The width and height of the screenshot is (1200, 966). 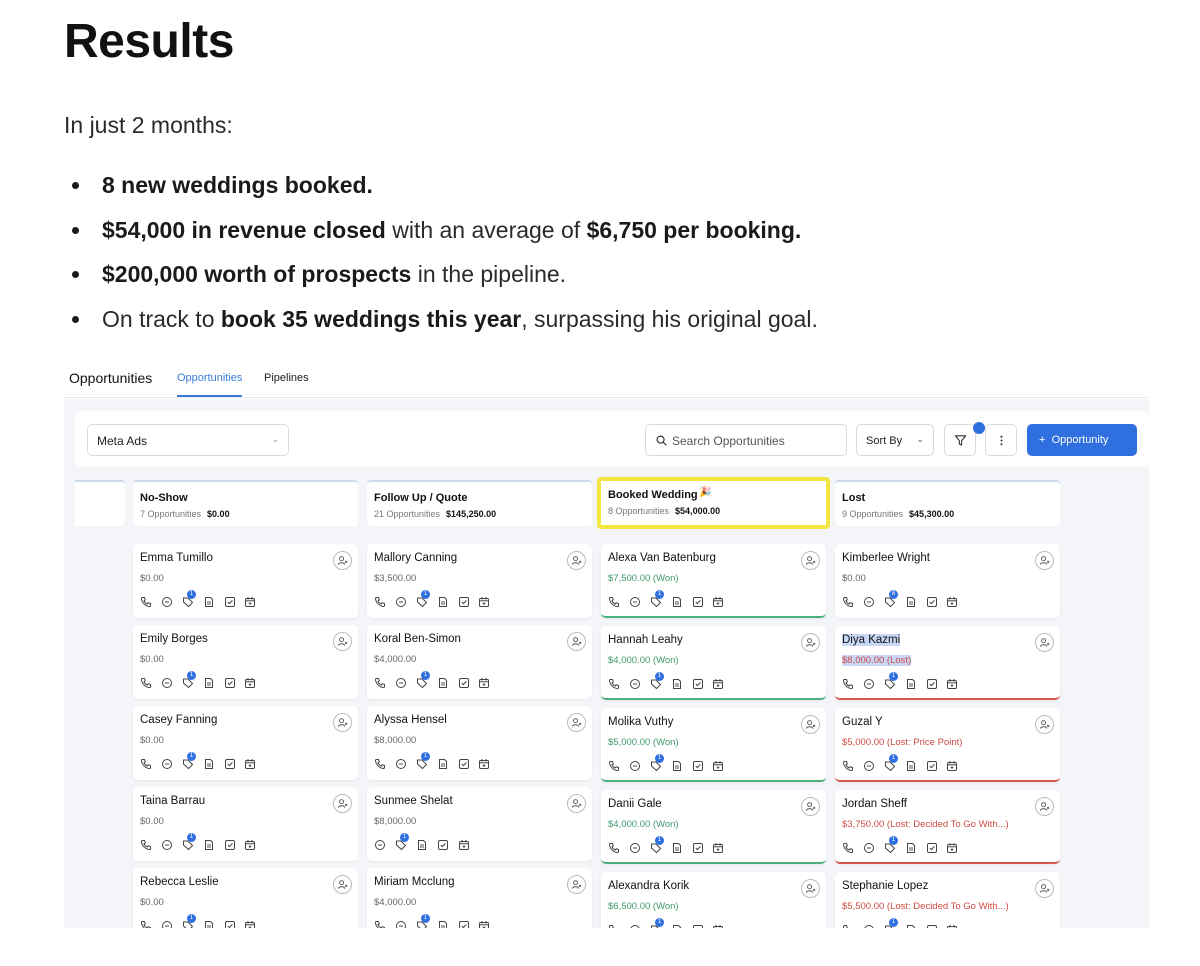 What do you see at coordinates (862, 722) in the screenshot?
I see `contact-name: Guzal Y` at bounding box center [862, 722].